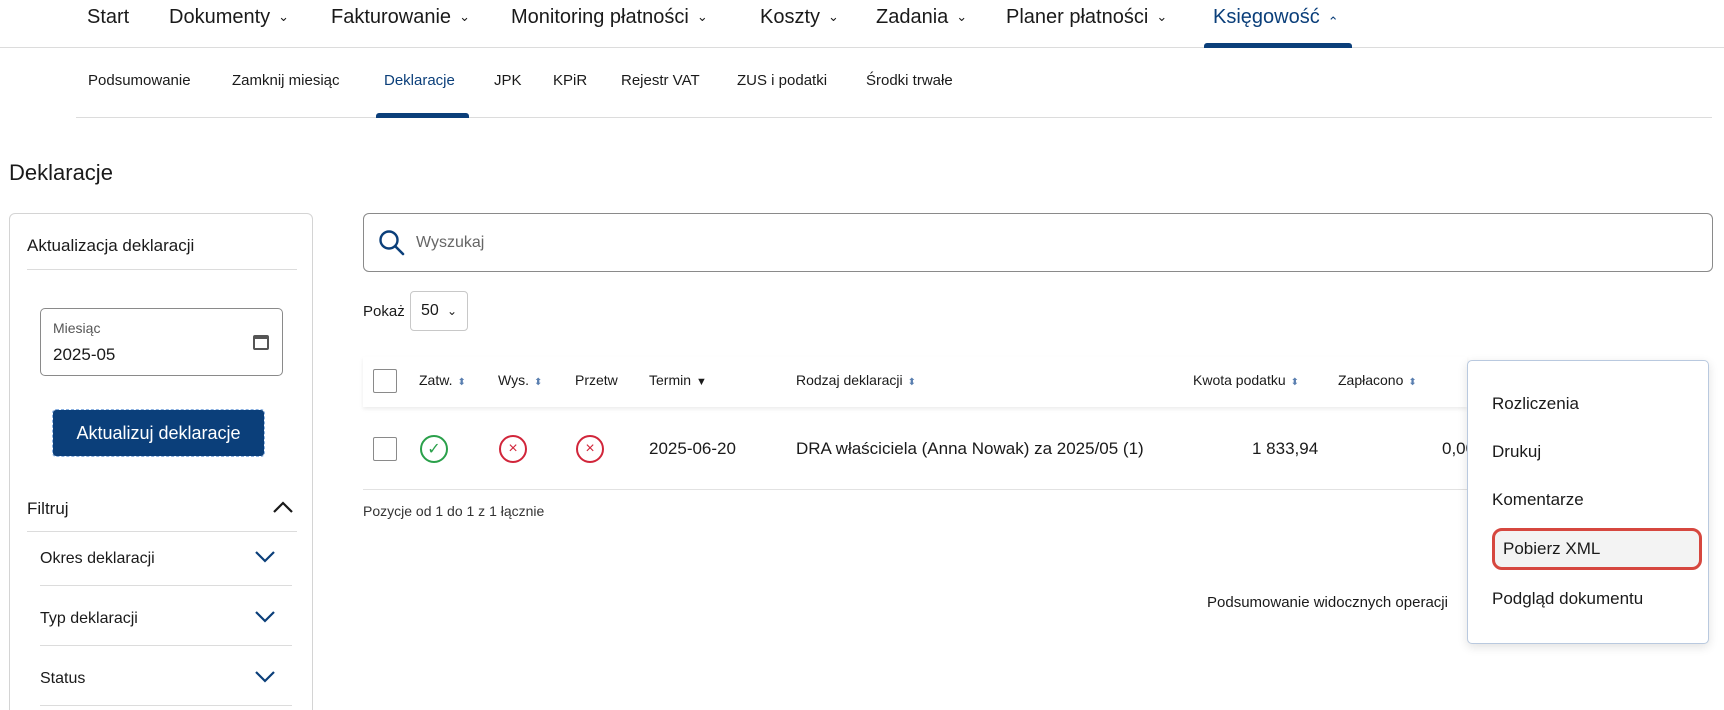 The height and width of the screenshot is (710, 1724). Describe the element at coordinates (670, 380) in the screenshot. I see `col-termin-label: Termin` at that location.